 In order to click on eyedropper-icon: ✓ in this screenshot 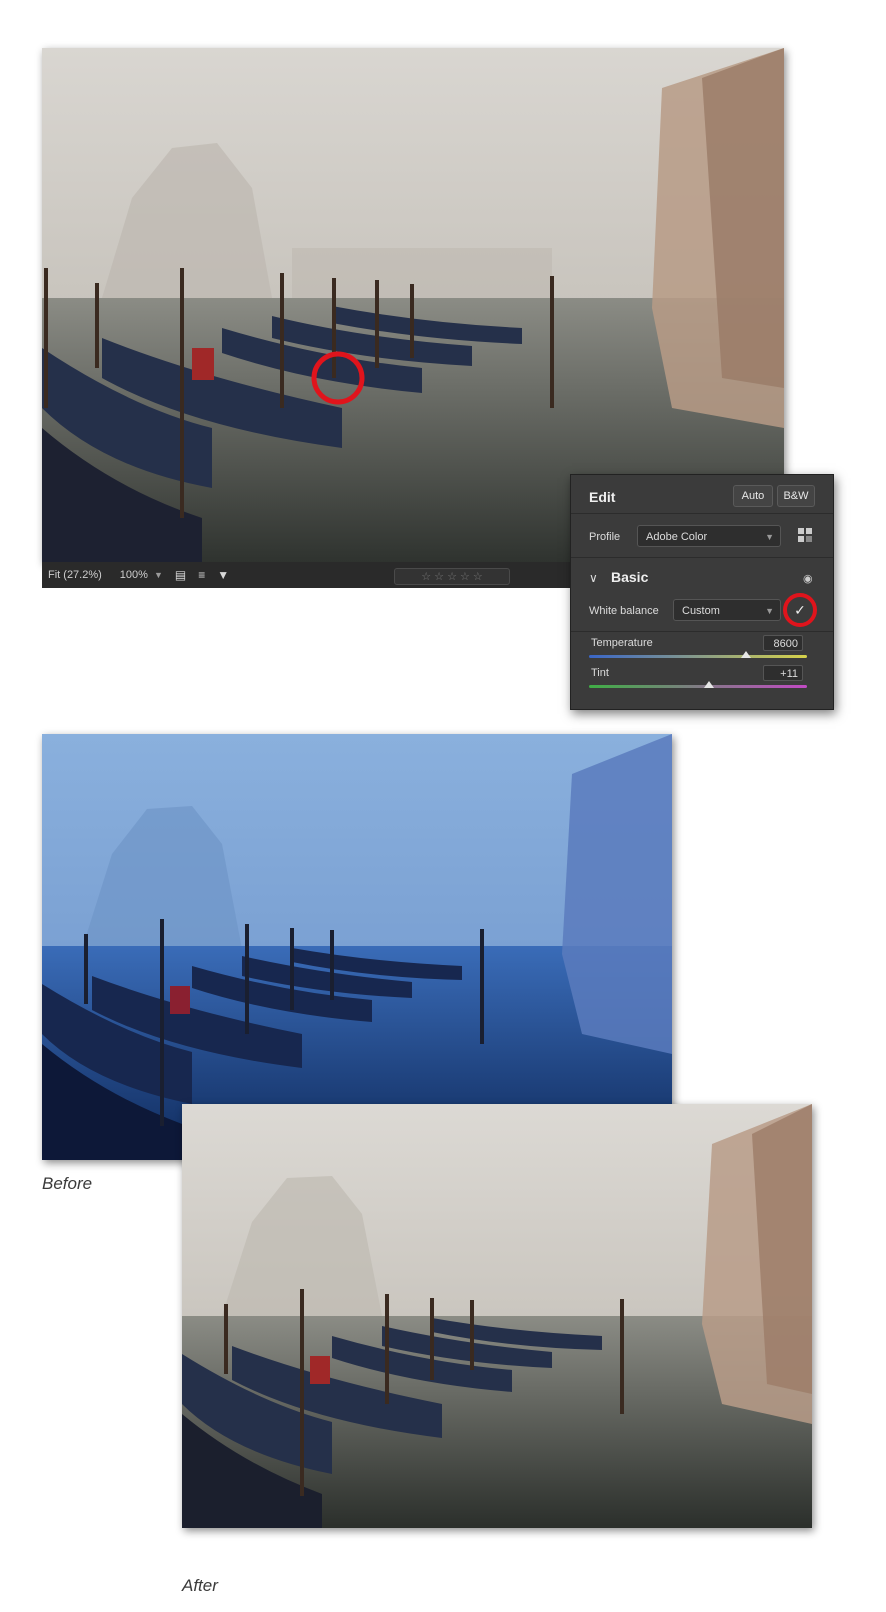, I will do `click(800, 610)`.